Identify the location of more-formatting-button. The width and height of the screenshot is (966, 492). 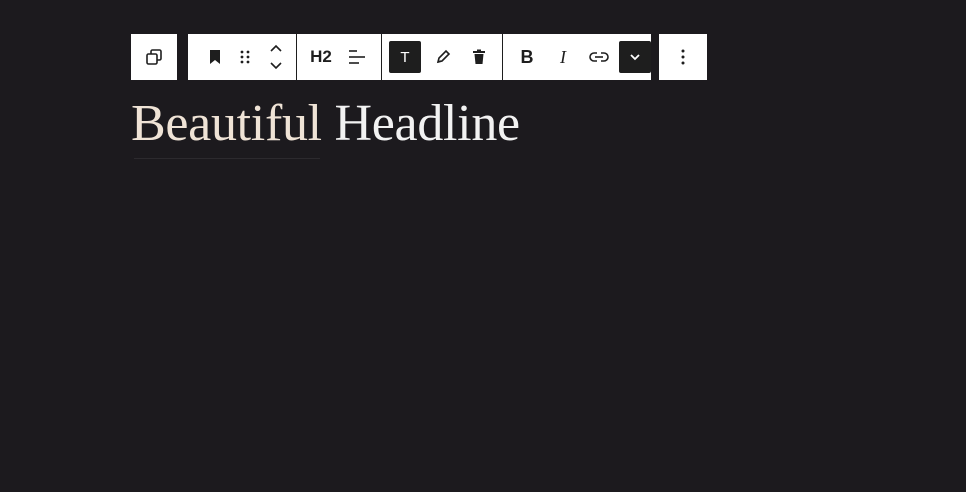
(635, 57).